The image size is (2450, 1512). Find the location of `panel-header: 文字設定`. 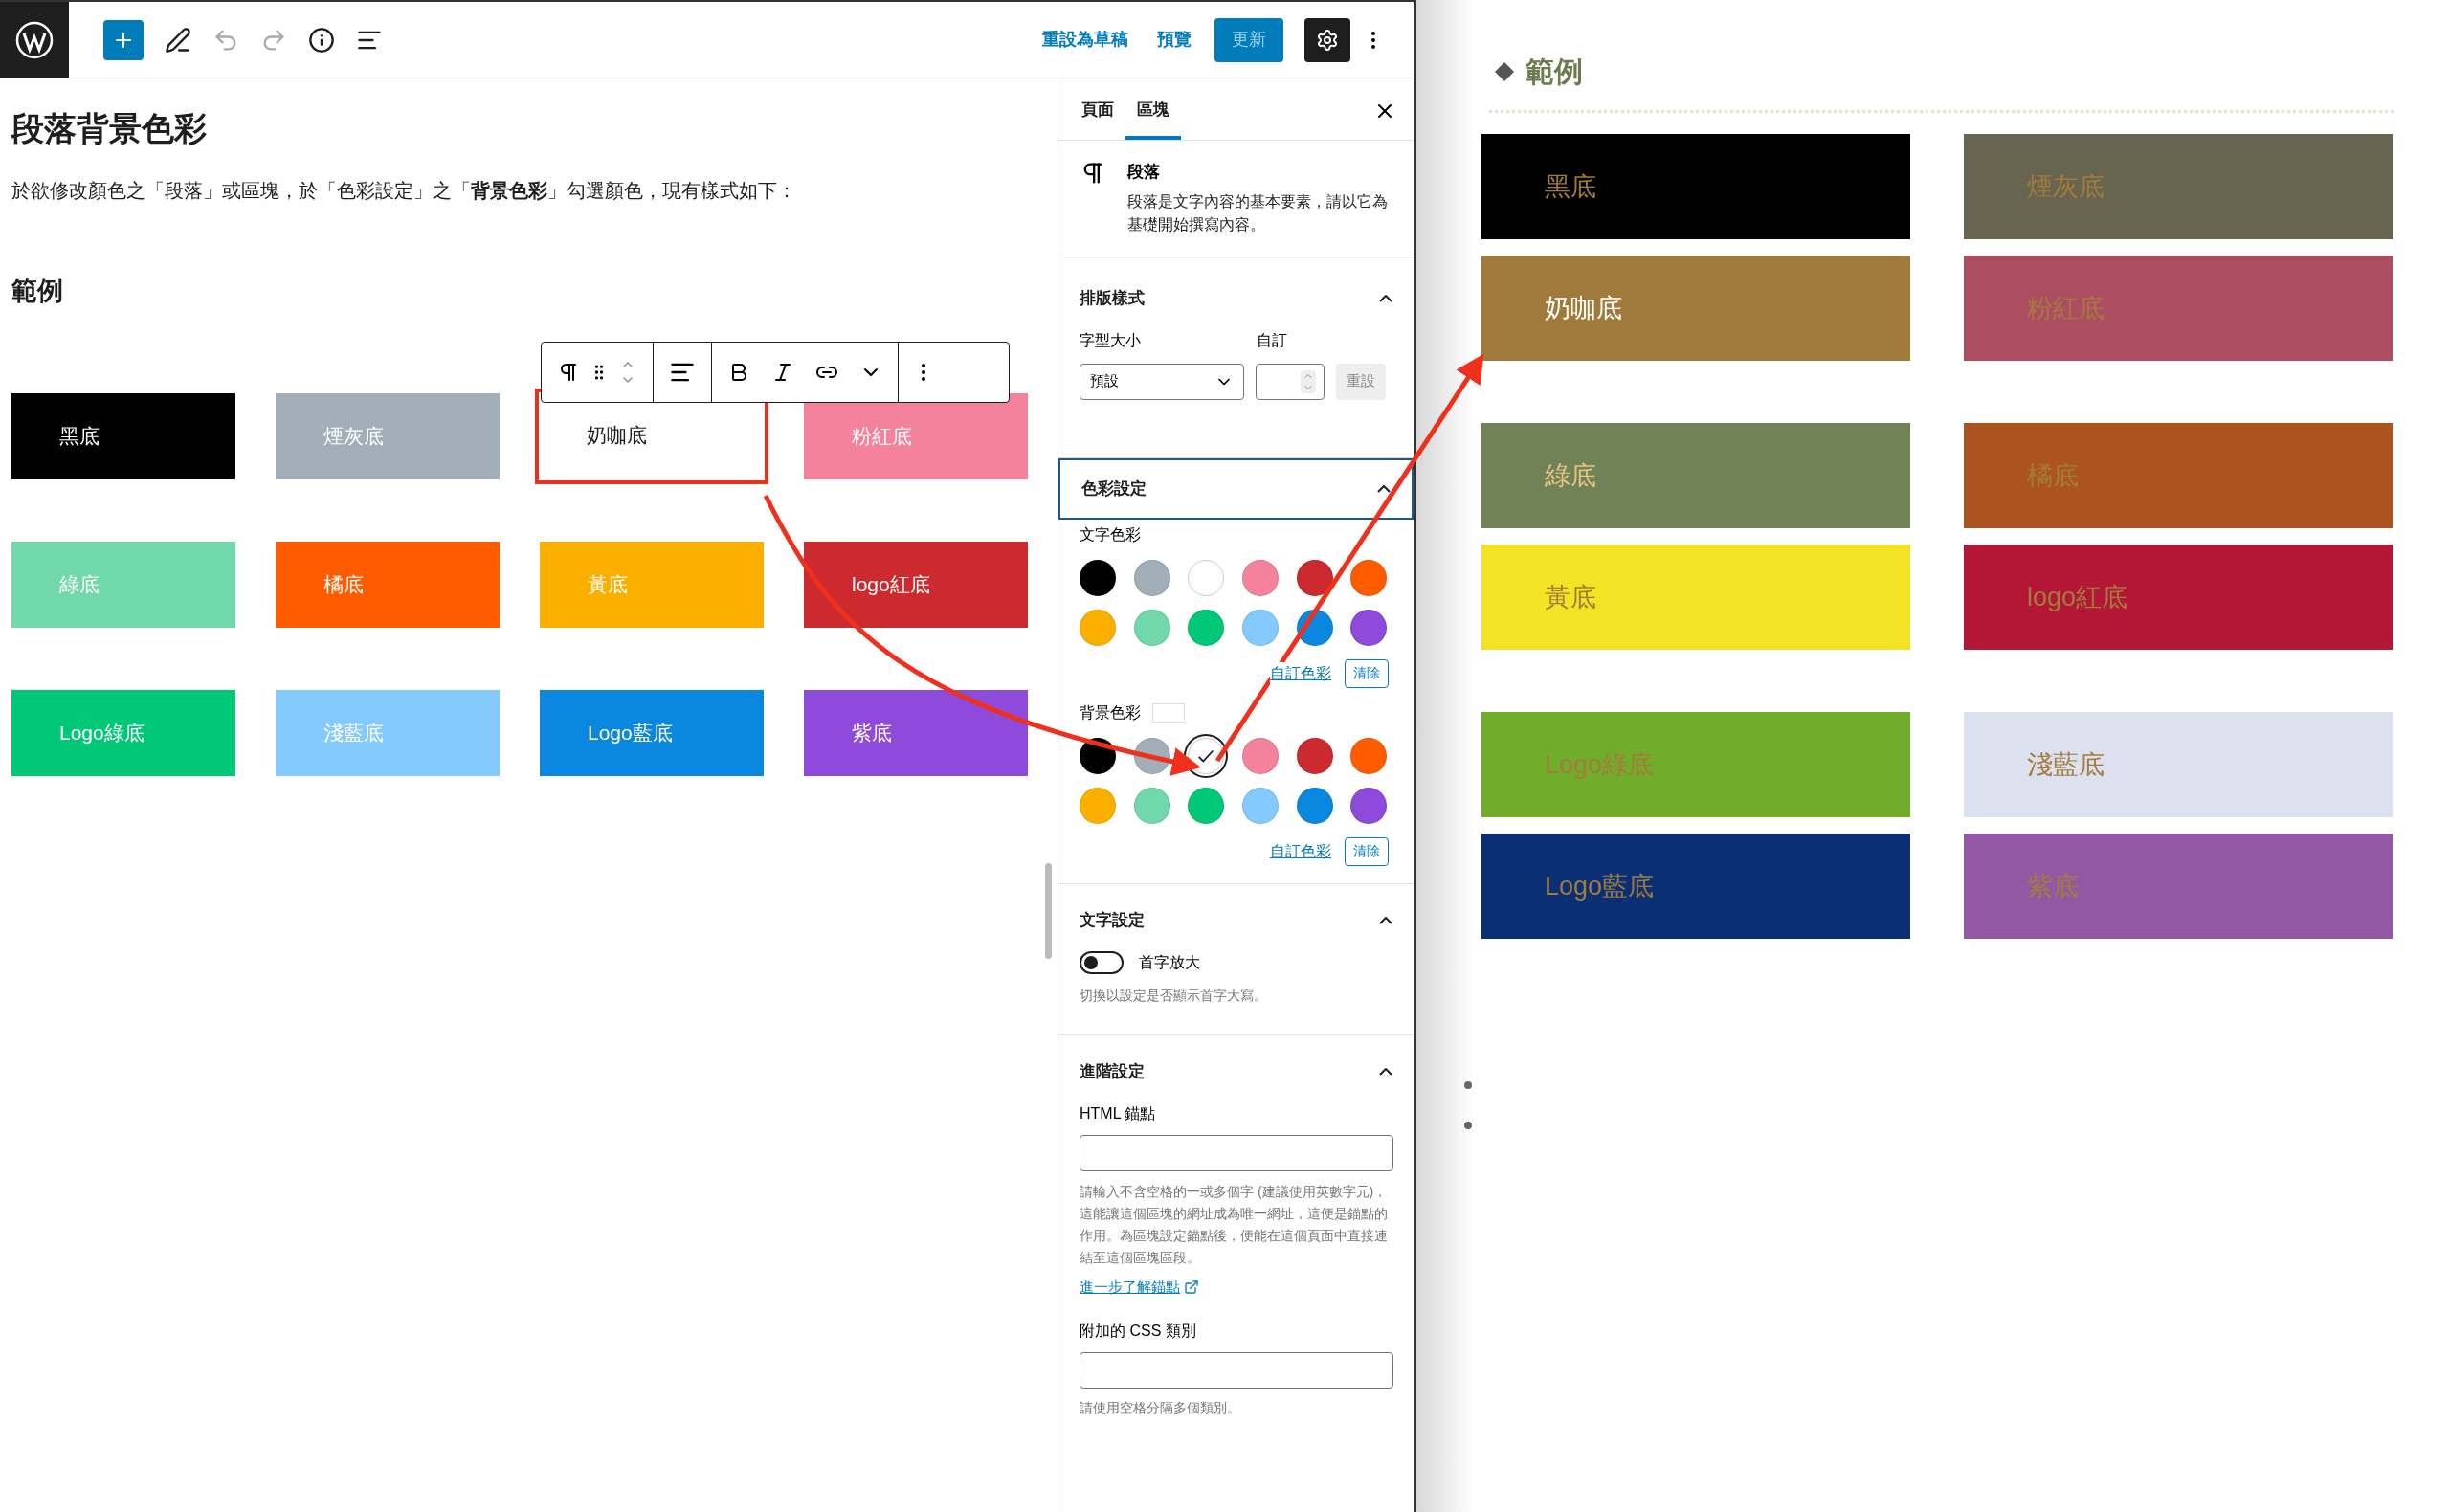

panel-header: 文字設定 is located at coordinates (1236, 920).